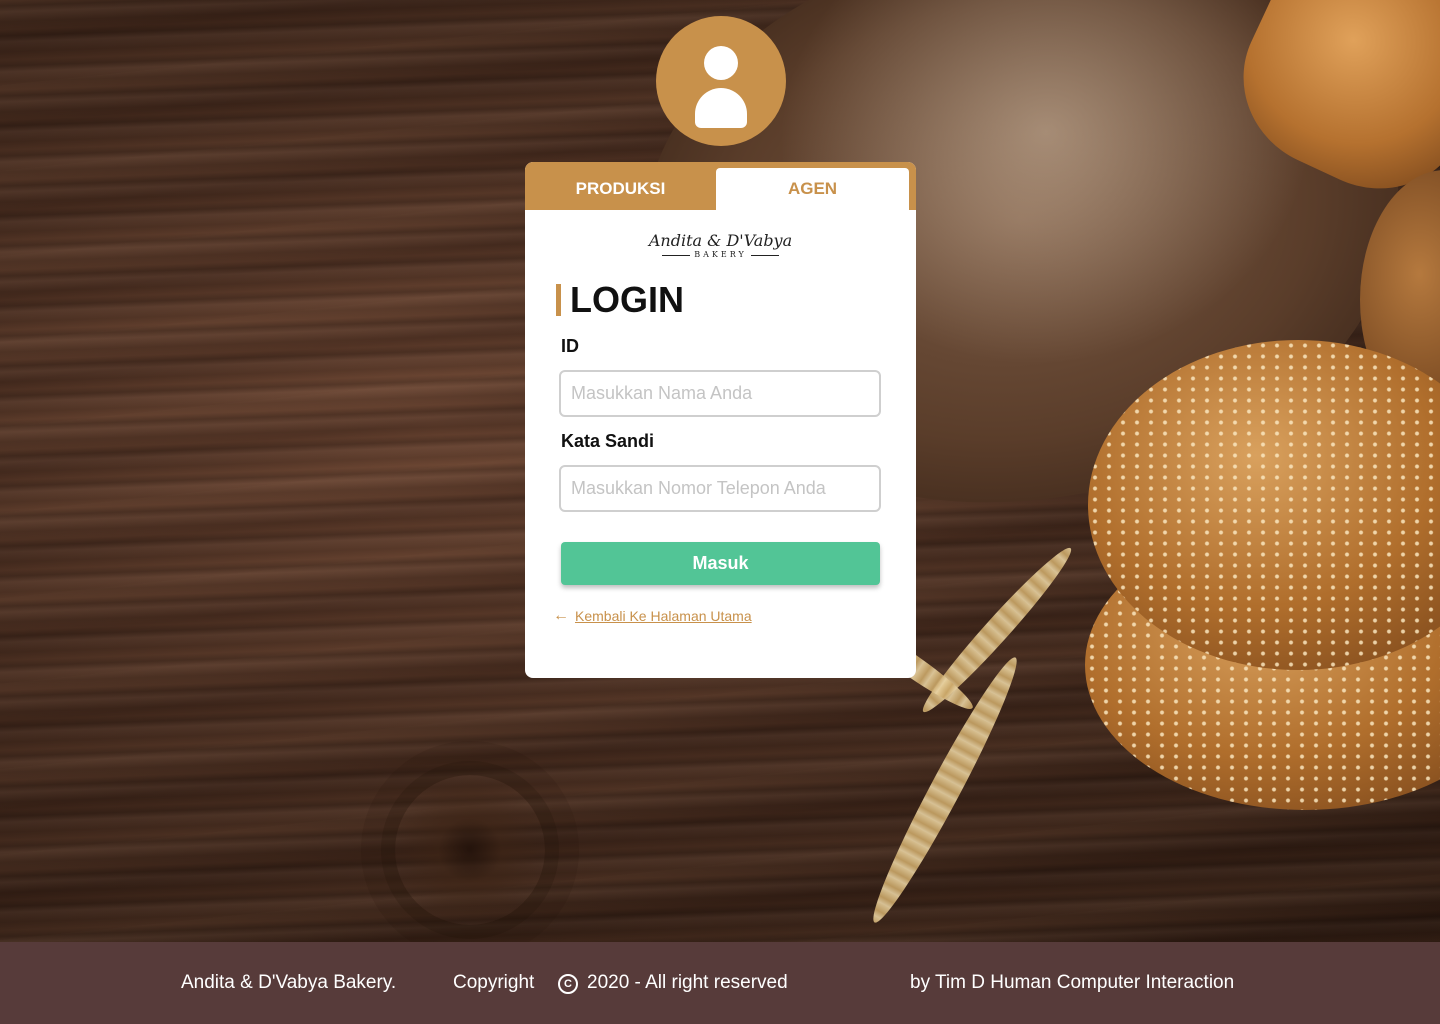 The image size is (1440, 1024). What do you see at coordinates (720, 255) in the screenshot?
I see `logo-subtitle: BAKERY` at bounding box center [720, 255].